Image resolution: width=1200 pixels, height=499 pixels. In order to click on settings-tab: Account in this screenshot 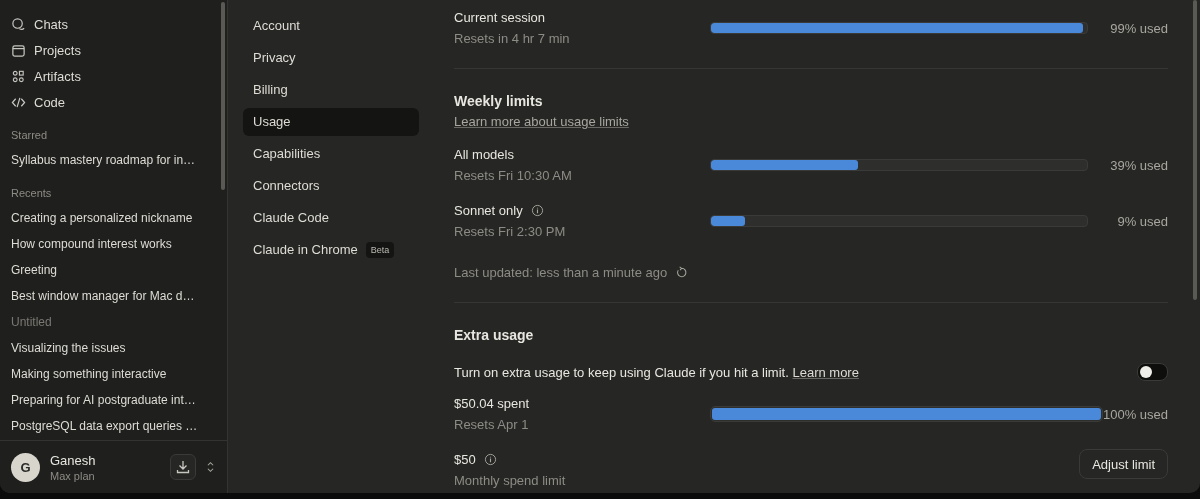, I will do `click(331, 26)`.